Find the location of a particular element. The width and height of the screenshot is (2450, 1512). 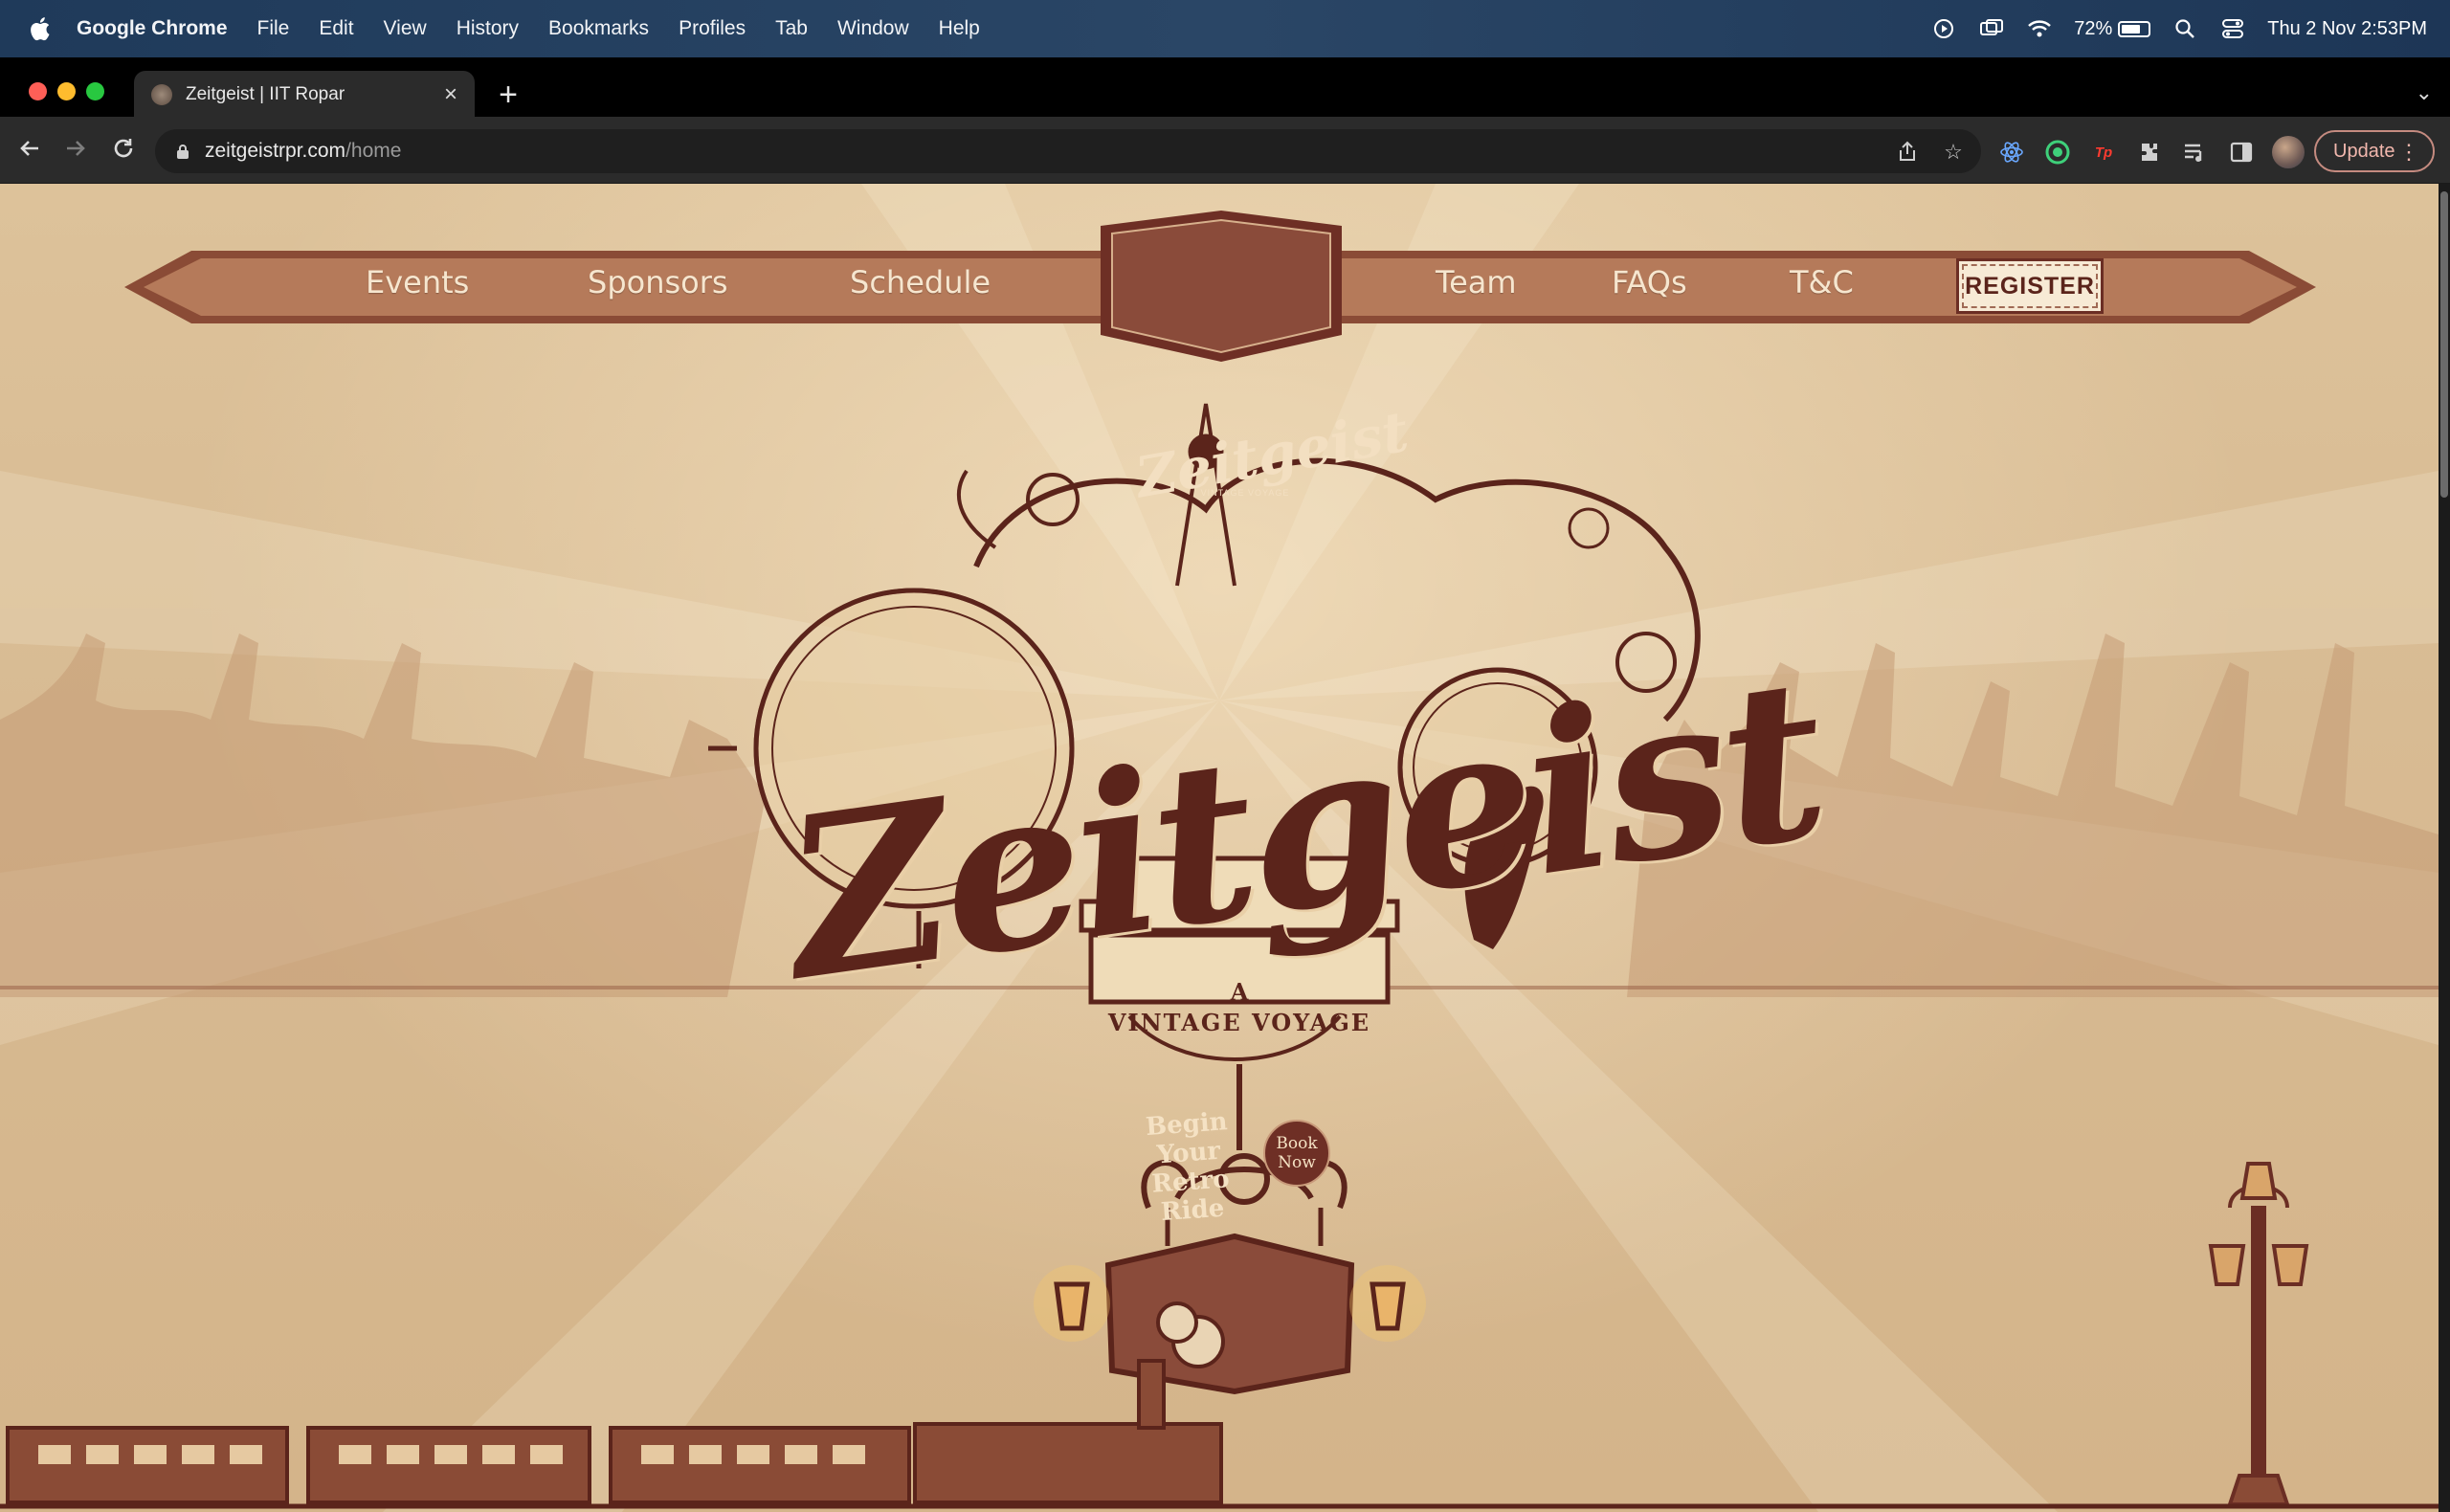

reload-icon is located at coordinates (124, 150).